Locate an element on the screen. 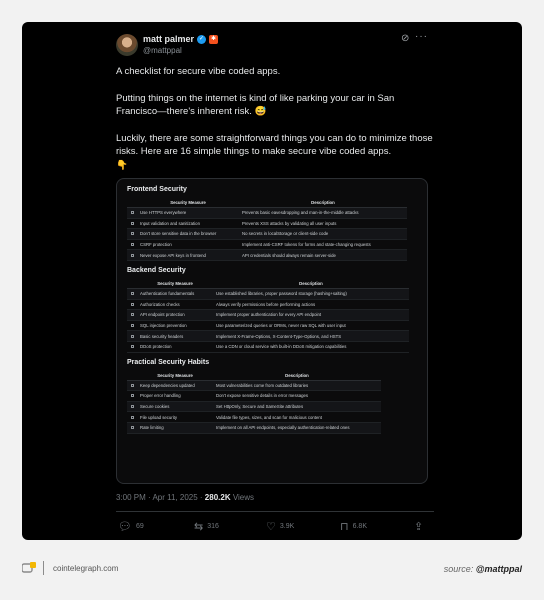  bookmark-icon: ⊓ is located at coordinates (344, 527).